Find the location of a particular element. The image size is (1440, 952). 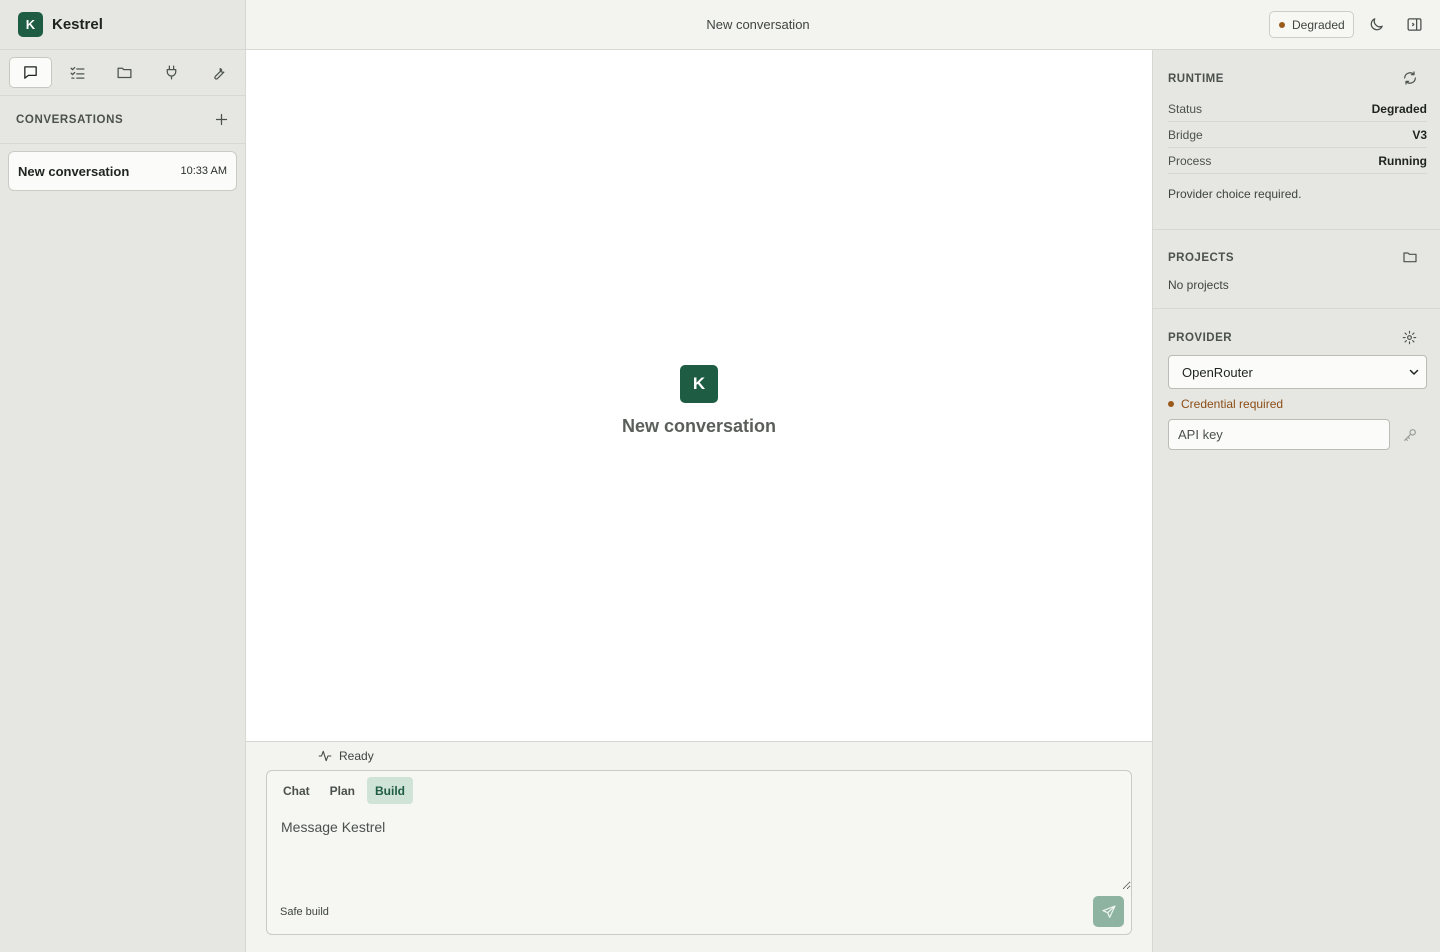

runtime-row-process: Process Running is located at coordinates (1297, 161).